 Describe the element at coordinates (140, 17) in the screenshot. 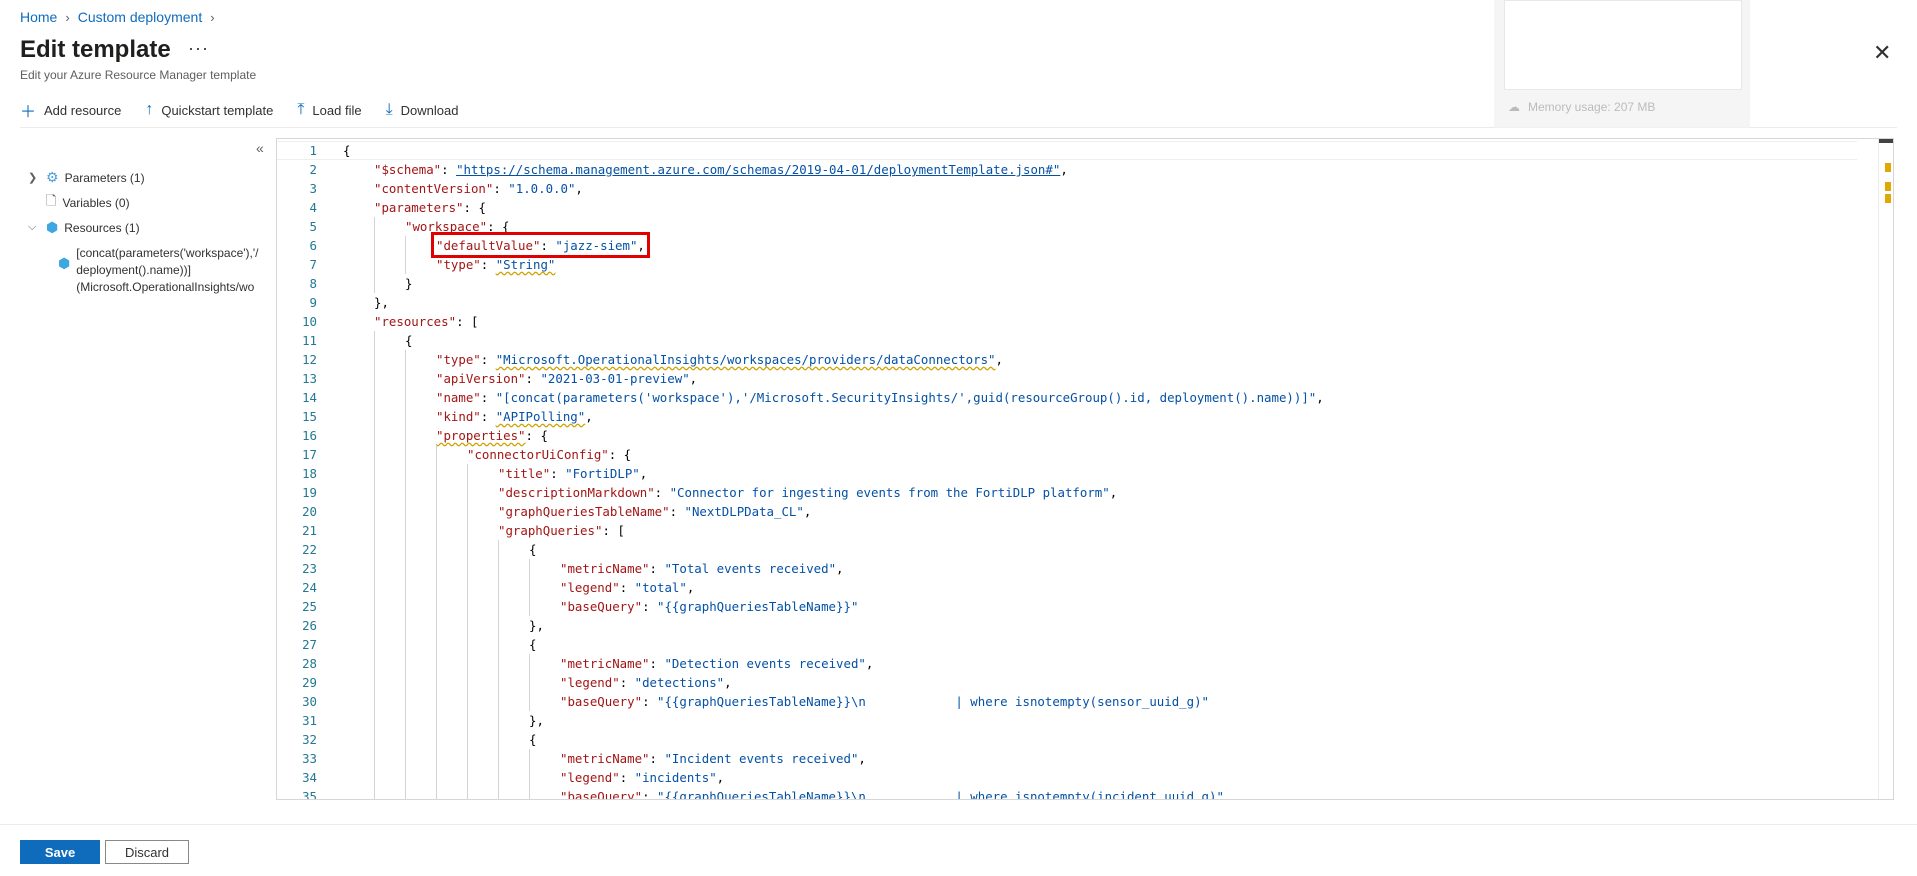

I see `breadcrumb-custom-deployment: Custom deployment` at that location.